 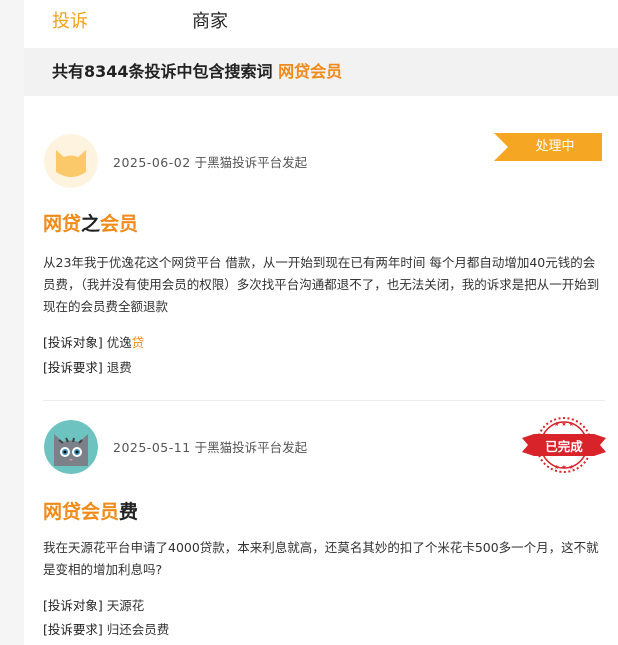 I want to click on title-keyword: 网贷, so click(x=62, y=224).